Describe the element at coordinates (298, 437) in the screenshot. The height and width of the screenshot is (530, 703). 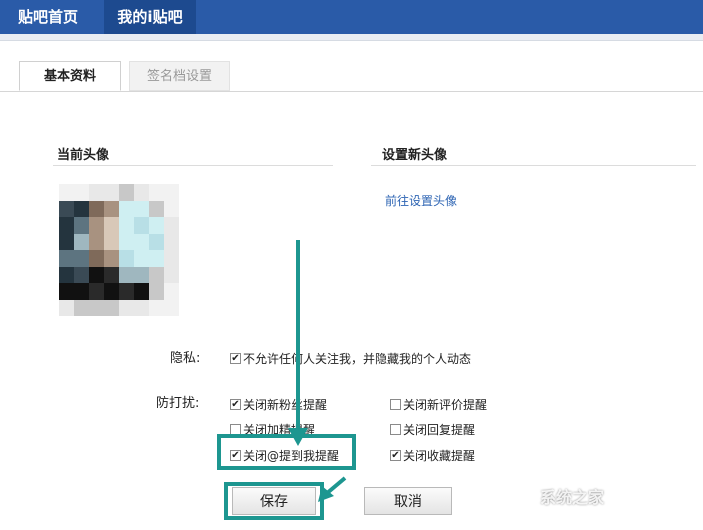
I see `down-arrow-head` at that location.